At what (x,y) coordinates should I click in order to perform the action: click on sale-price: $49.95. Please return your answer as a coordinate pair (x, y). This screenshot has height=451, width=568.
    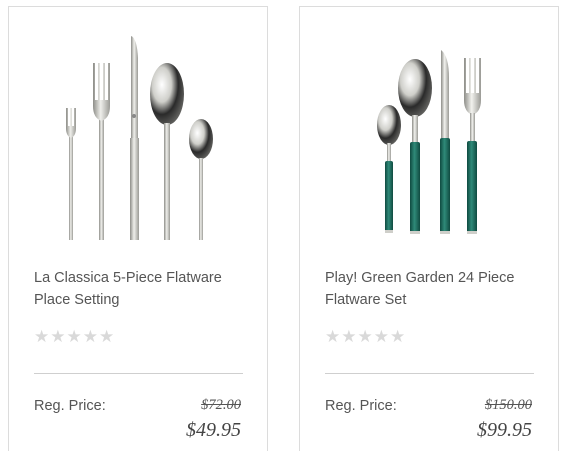
    Looking at the image, I should click on (213, 430).